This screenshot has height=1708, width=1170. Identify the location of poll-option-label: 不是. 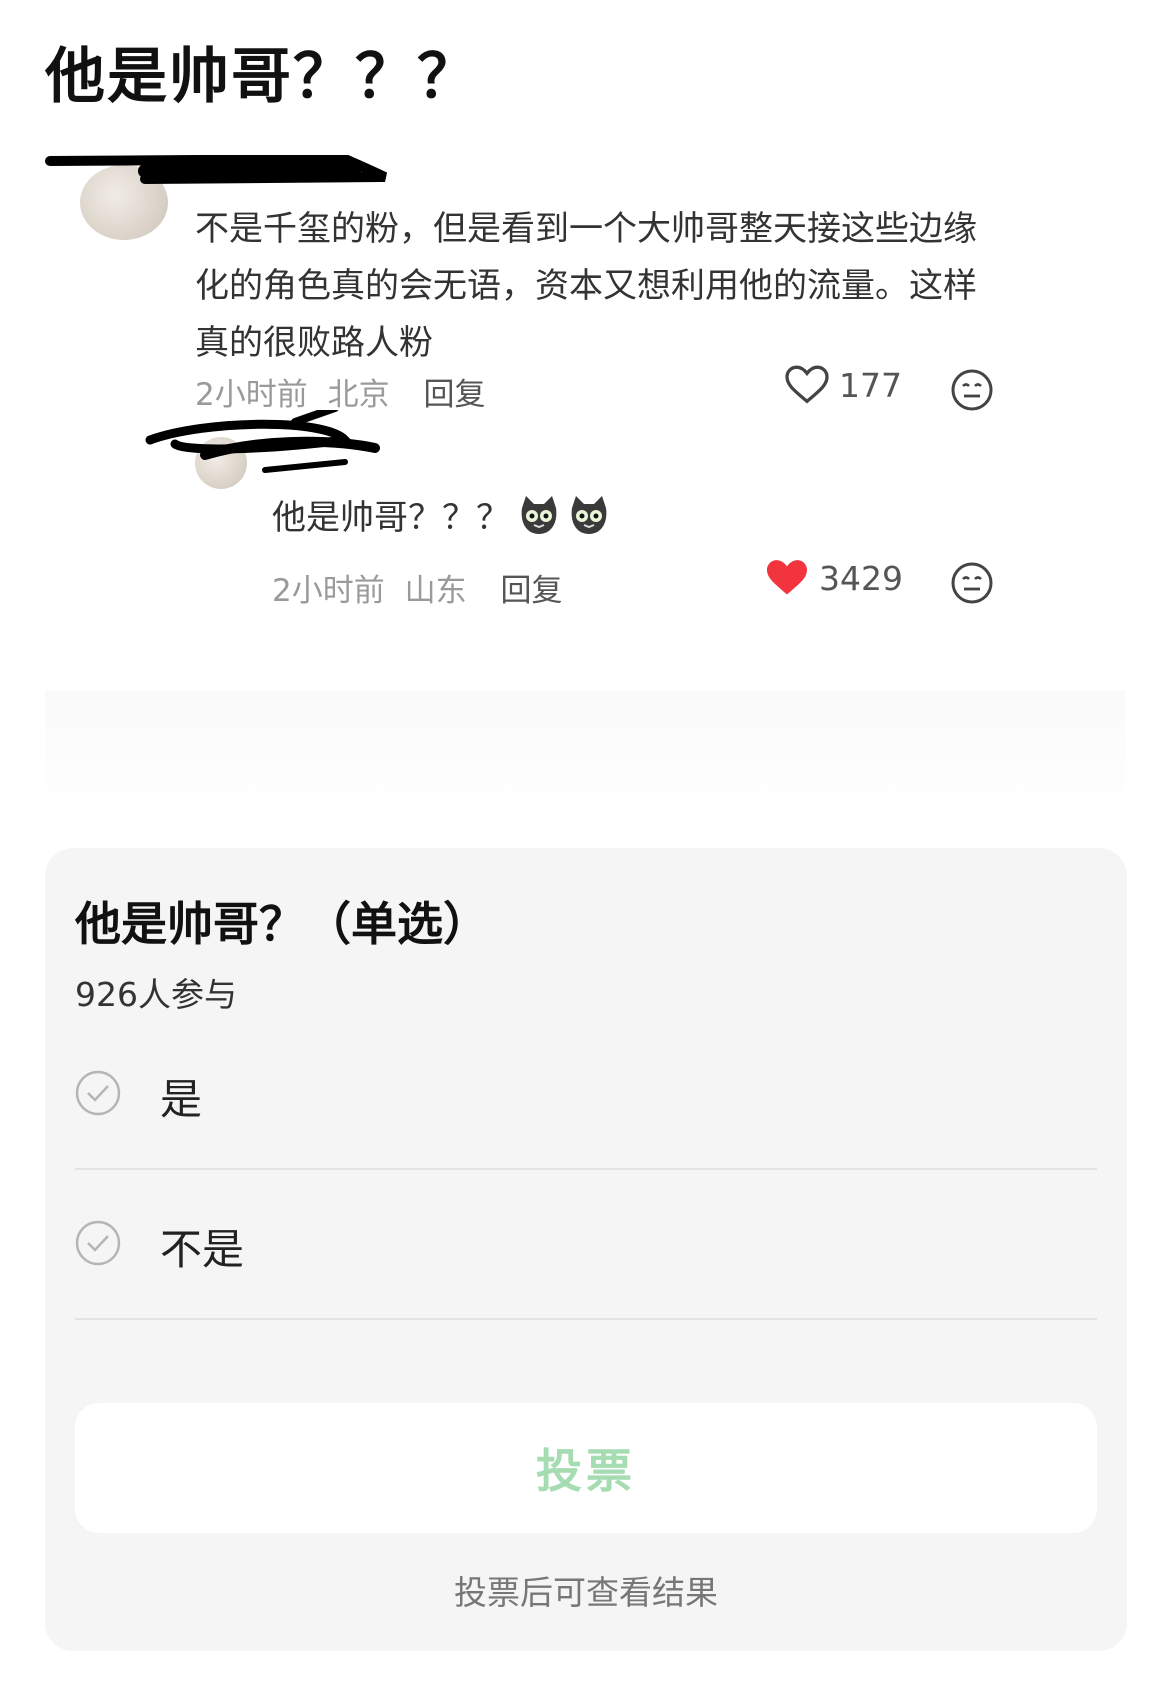
(202, 1249).